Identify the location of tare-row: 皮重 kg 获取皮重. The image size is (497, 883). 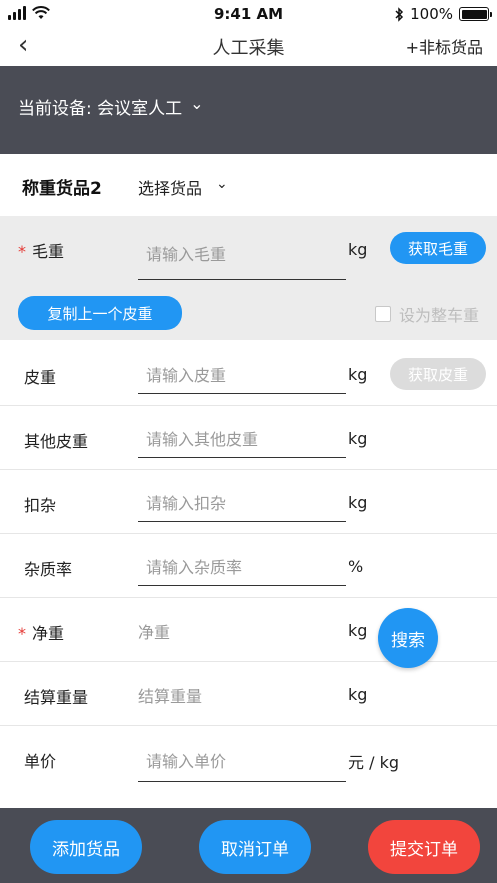
(248, 374).